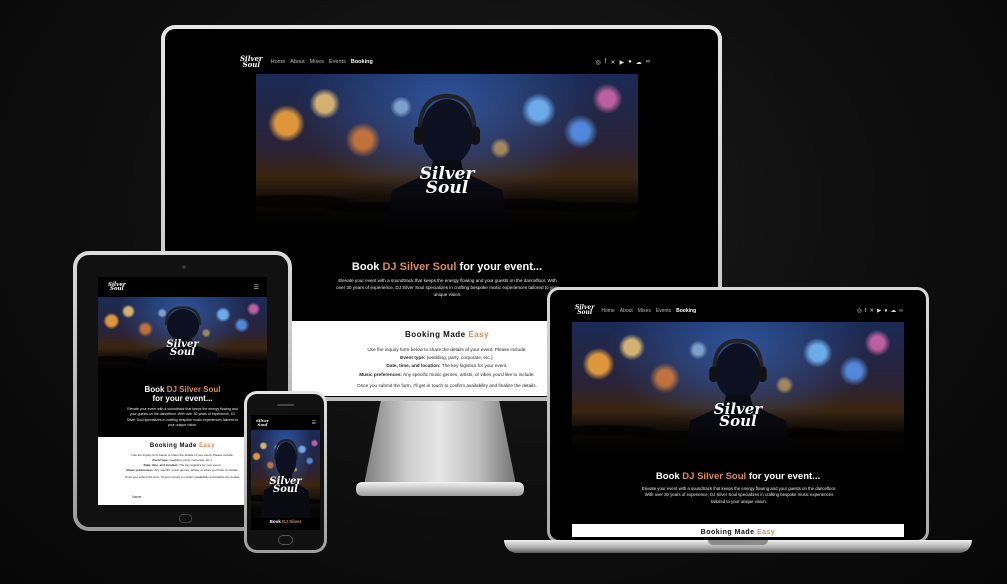  Describe the element at coordinates (285, 540) in the screenshot. I see `phone-home-button` at that location.